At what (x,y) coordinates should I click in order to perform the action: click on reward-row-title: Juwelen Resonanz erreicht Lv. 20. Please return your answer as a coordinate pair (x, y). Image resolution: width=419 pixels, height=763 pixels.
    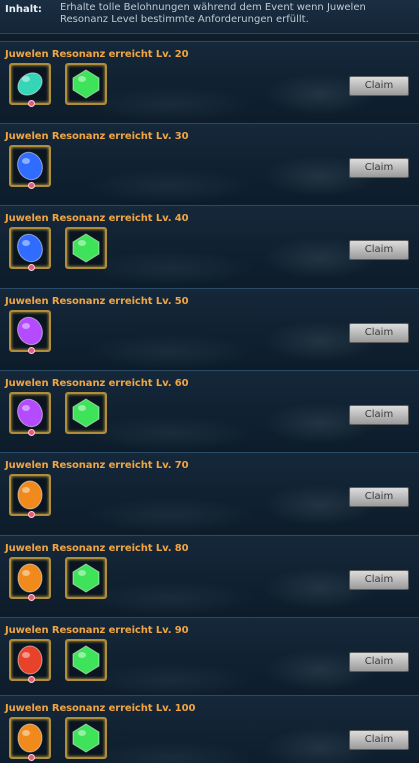
    Looking at the image, I should click on (97, 54).